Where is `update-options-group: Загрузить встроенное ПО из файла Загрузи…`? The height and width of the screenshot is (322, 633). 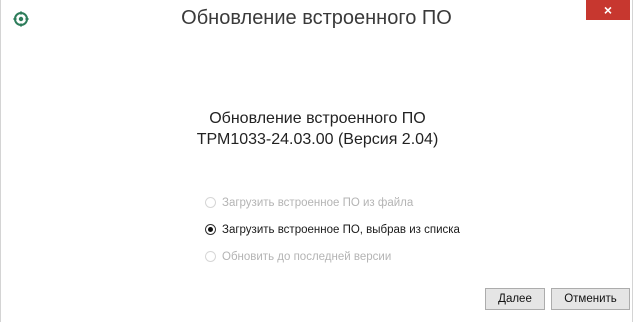 update-options-group: Загрузить встроенное ПО из файла Загрузи… is located at coordinates (332, 233).